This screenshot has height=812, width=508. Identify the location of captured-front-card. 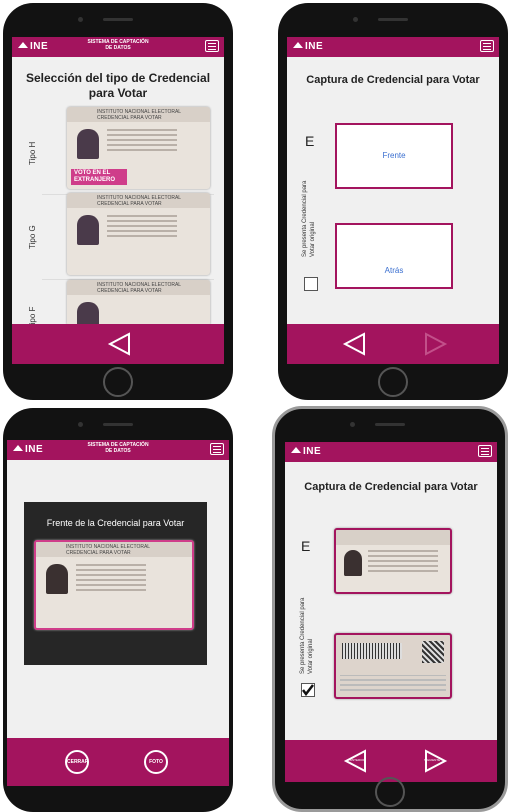
(393, 561).